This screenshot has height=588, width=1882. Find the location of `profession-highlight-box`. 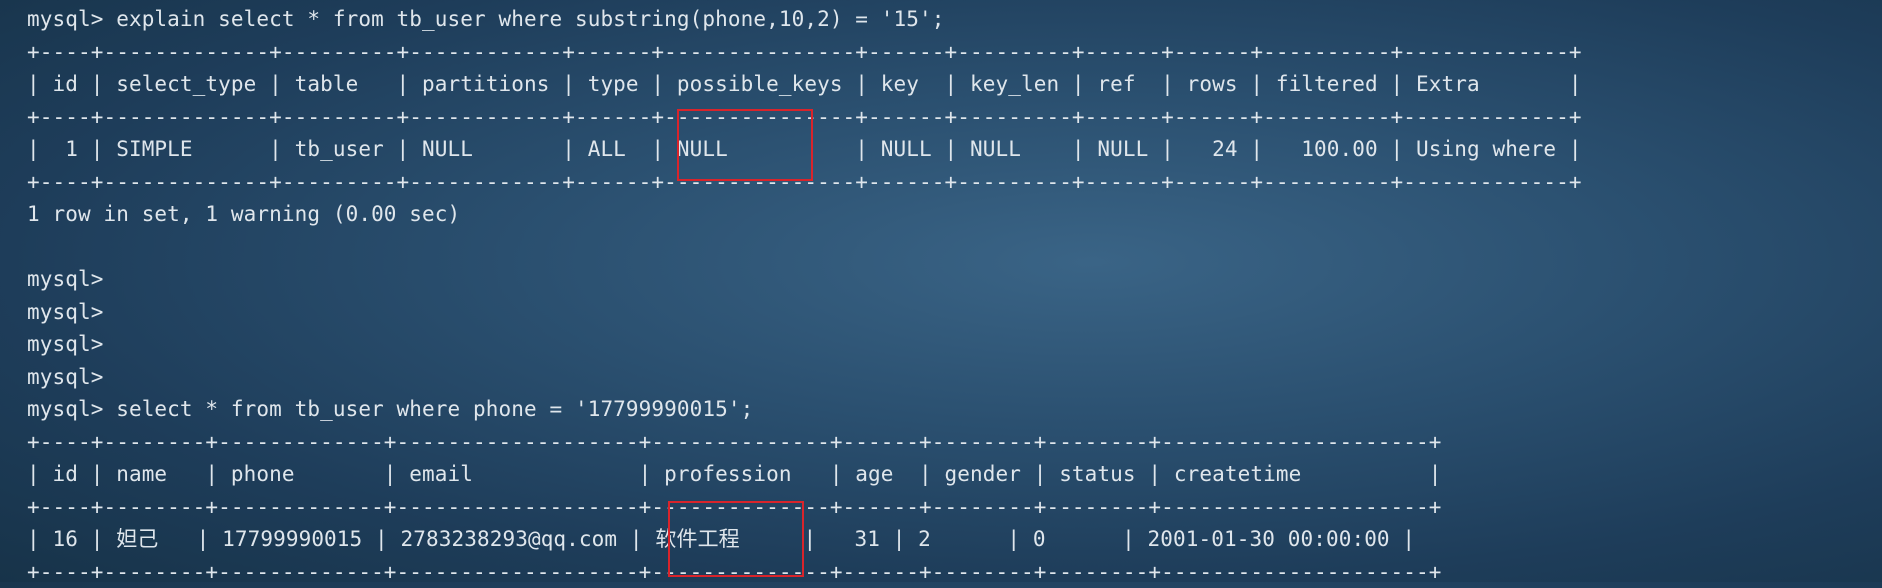

profession-highlight-box is located at coordinates (736, 539).